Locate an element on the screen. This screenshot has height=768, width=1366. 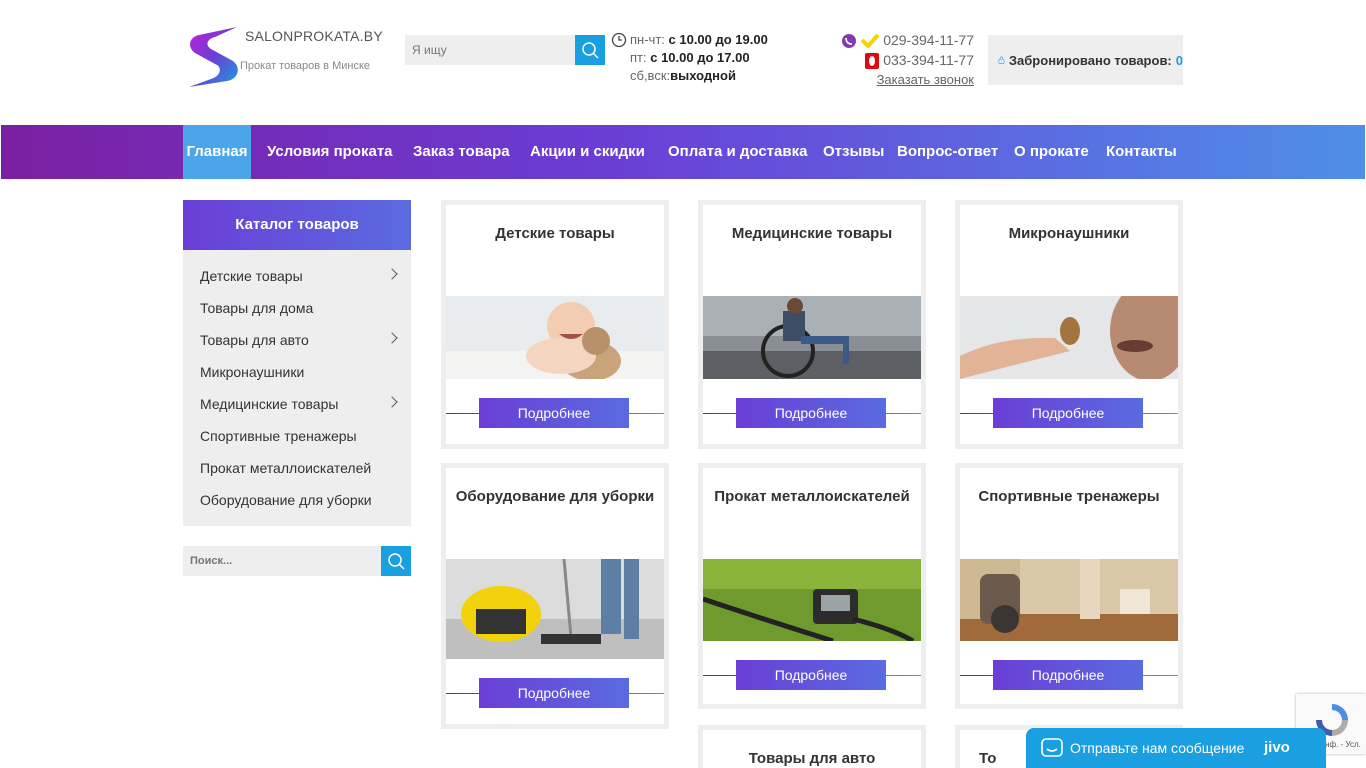
header-search-button is located at coordinates (590, 50).